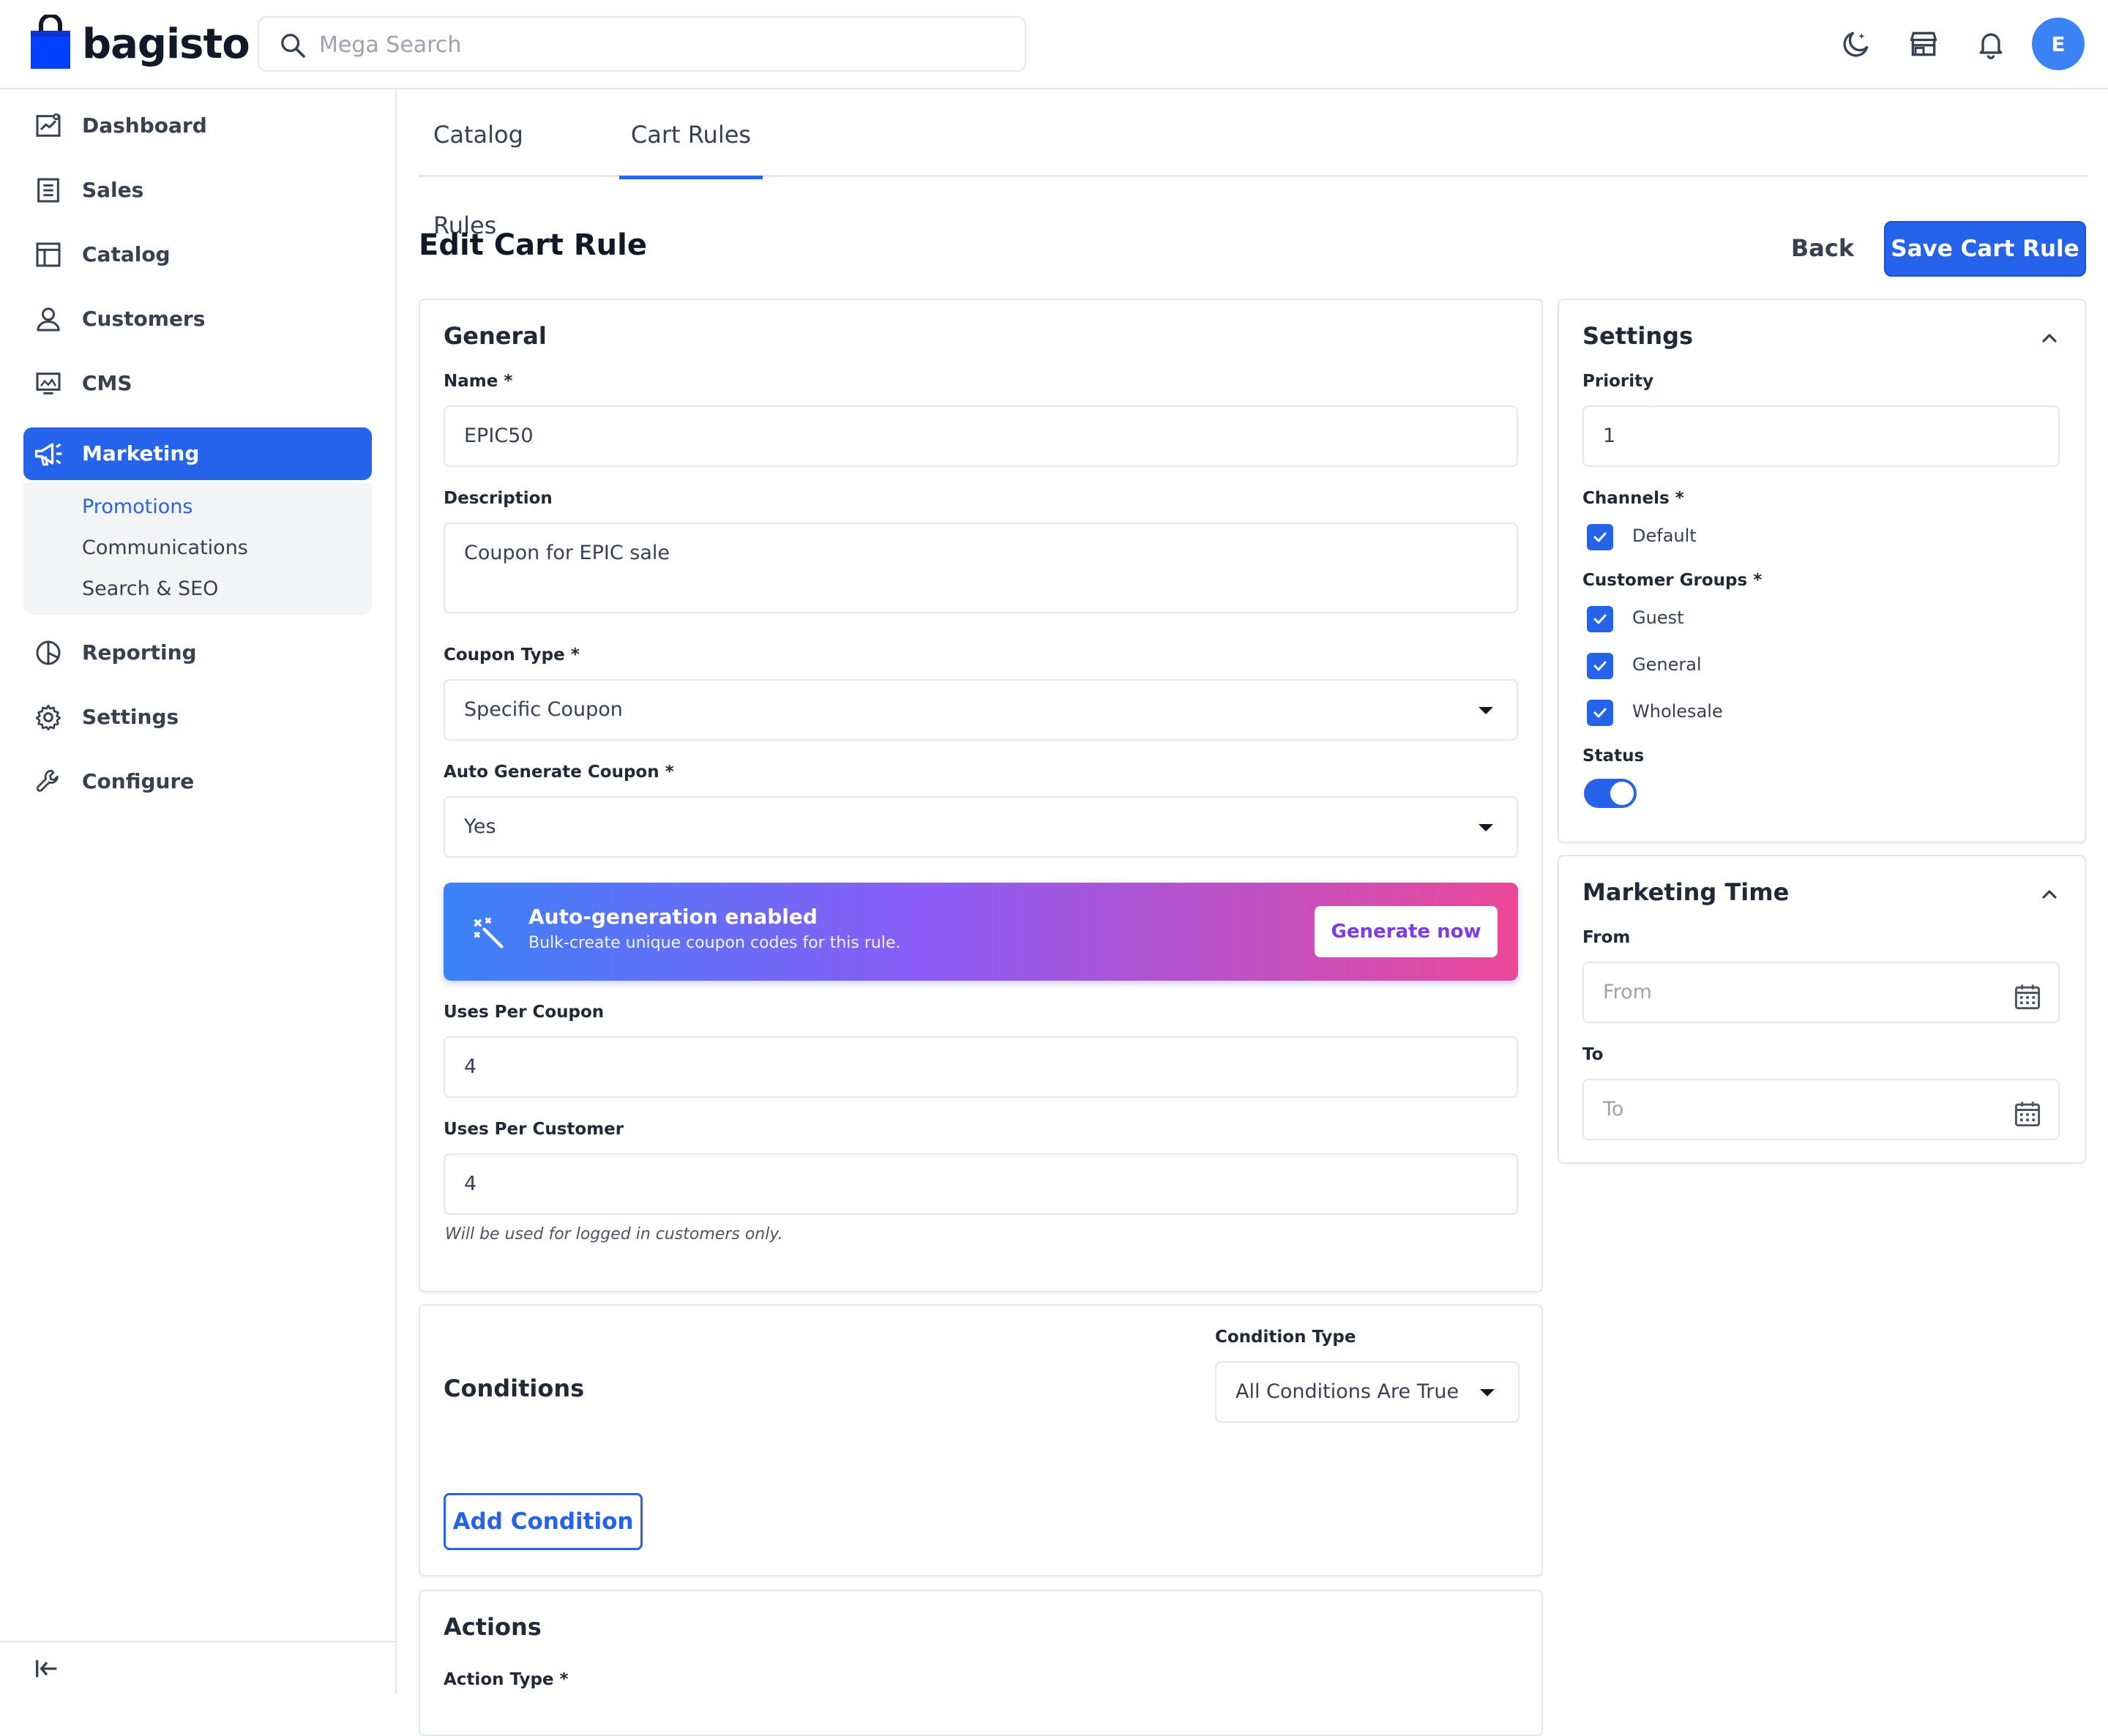 The width and height of the screenshot is (2108, 1736). What do you see at coordinates (48, 190) in the screenshot?
I see `sales-icon` at bounding box center [48, 190].